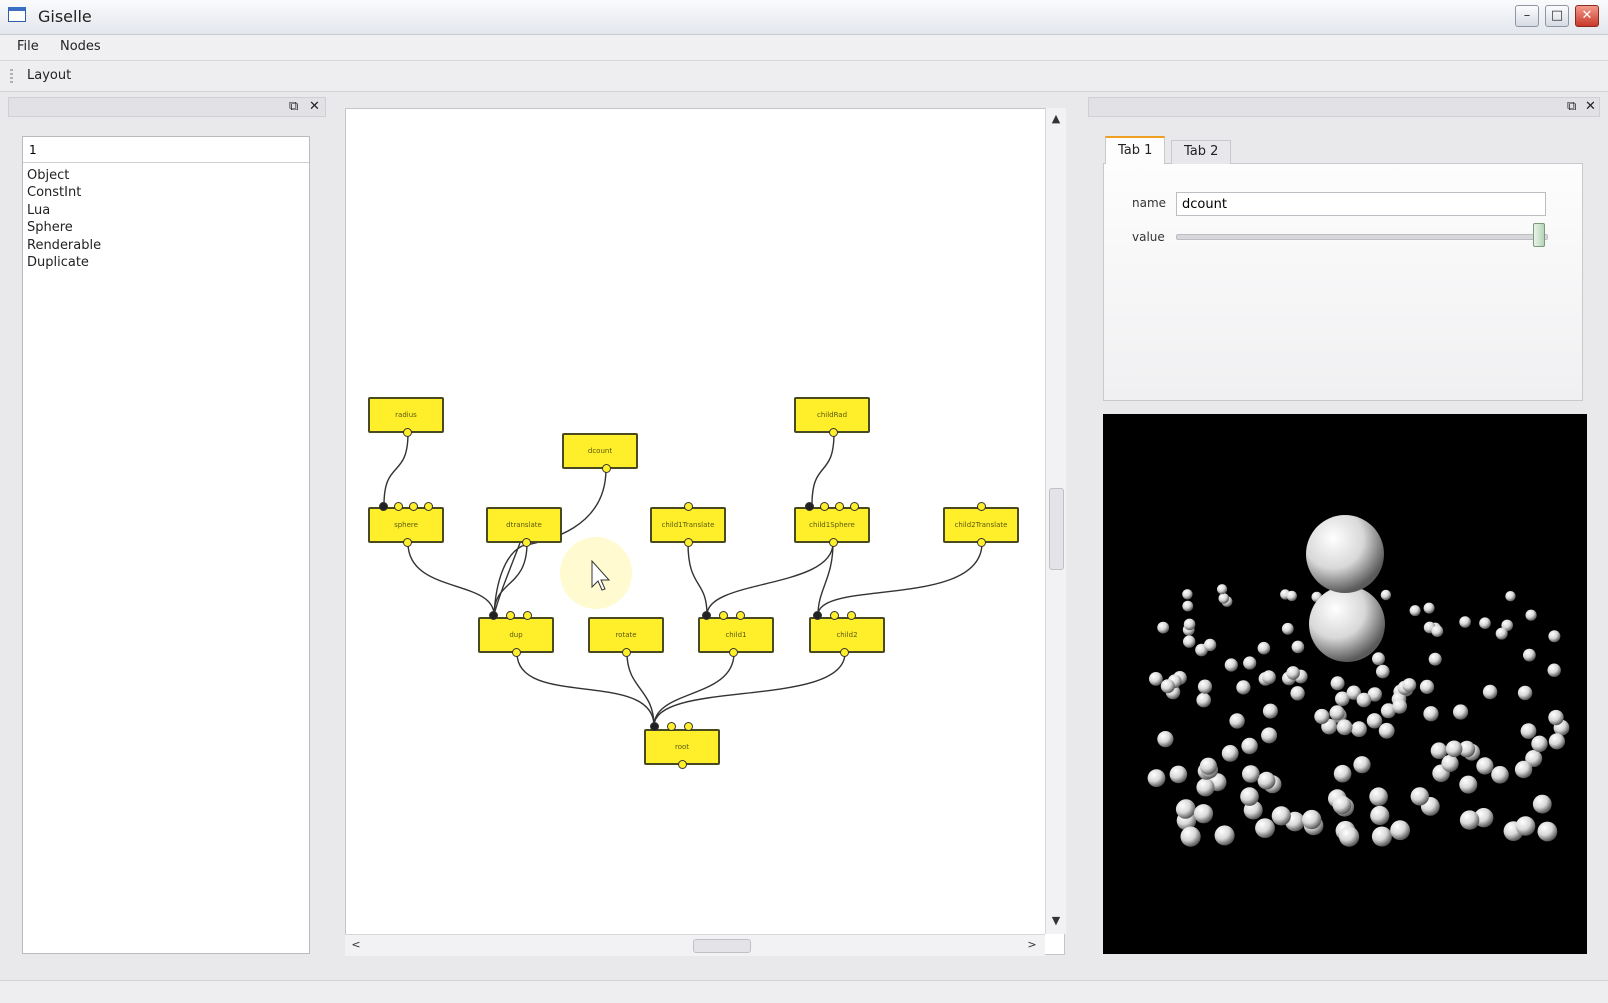  I want to click on list-item: ConstInt, so click(64, 192).